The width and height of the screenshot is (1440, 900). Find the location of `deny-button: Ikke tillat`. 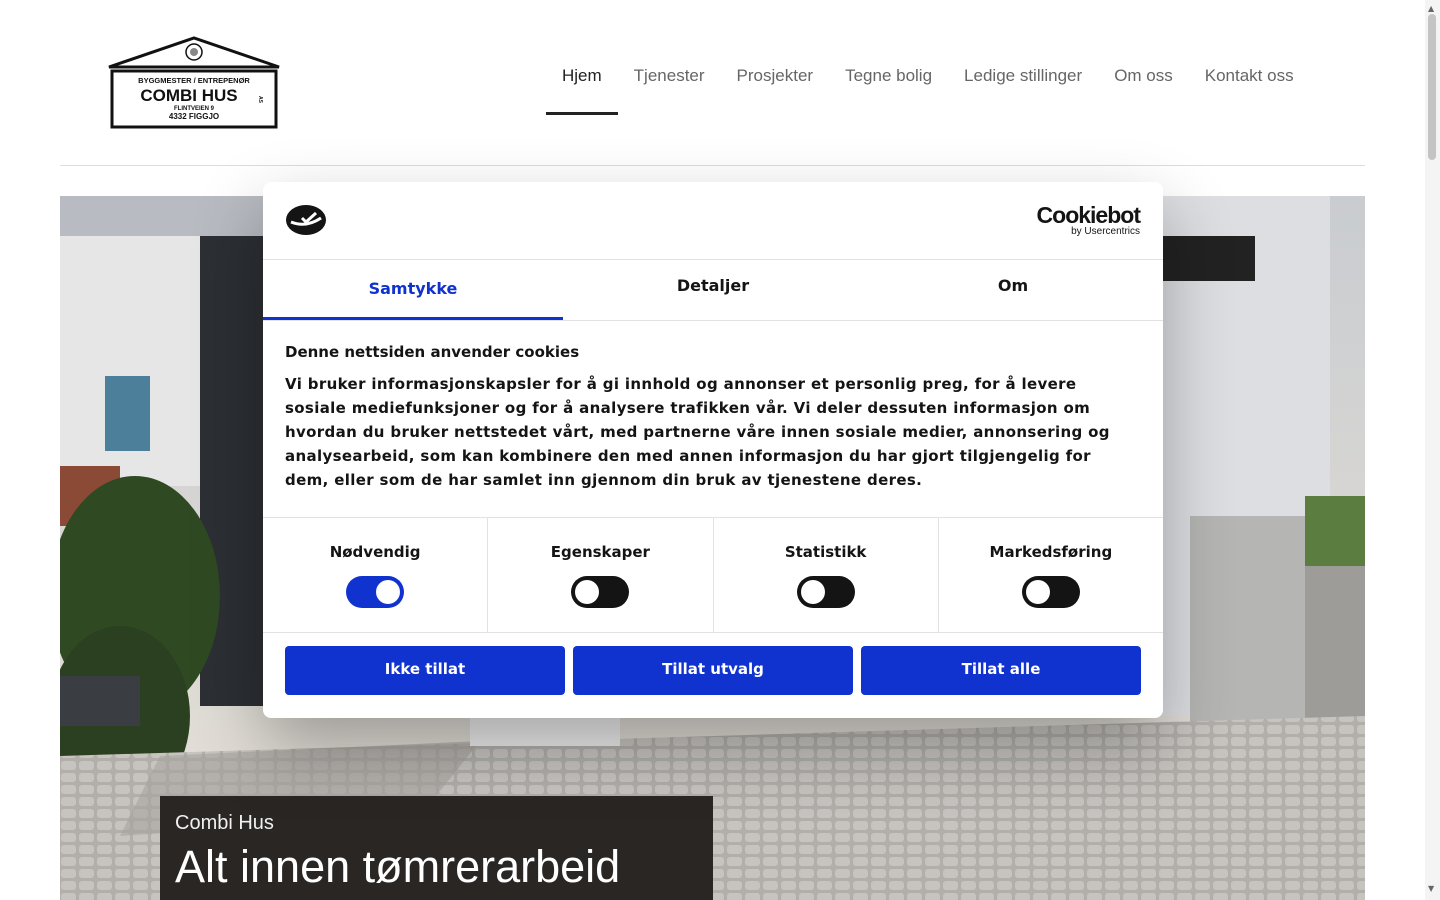

deny-button: Ikke tillat is located at coordinates (425, 670).